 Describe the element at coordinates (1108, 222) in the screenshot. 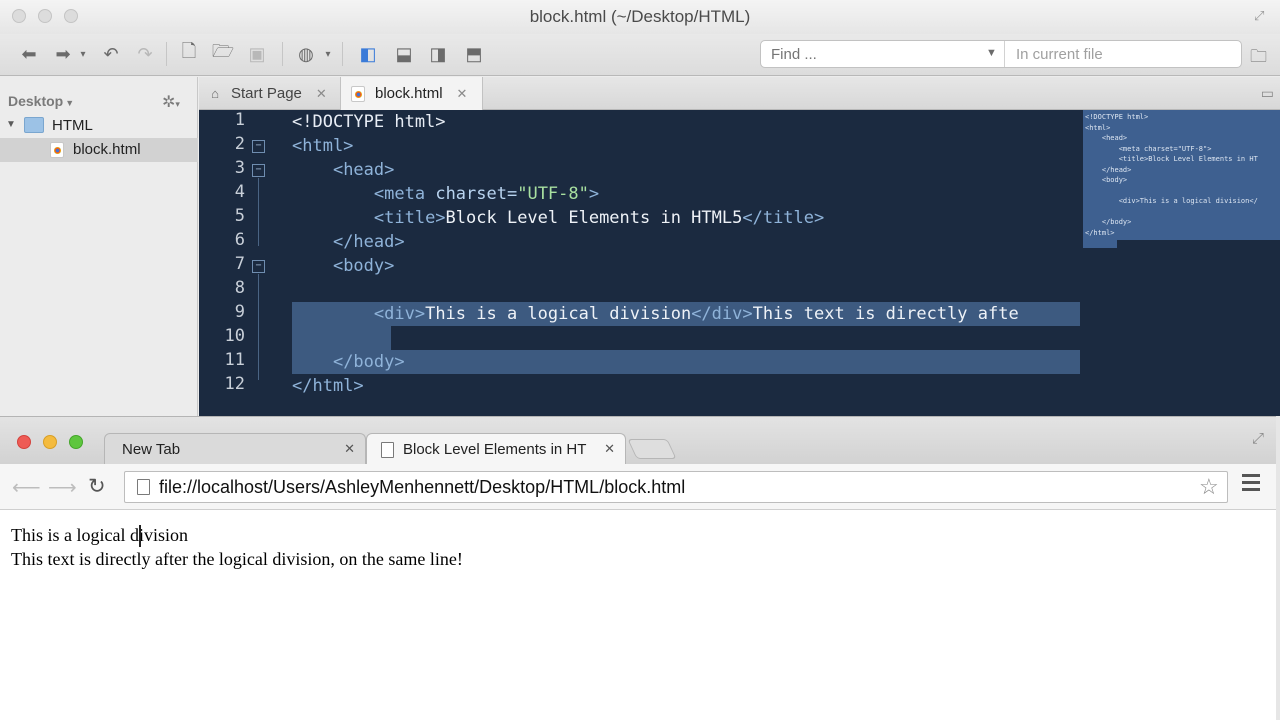

I see `minimap-line: </body>` at that location.